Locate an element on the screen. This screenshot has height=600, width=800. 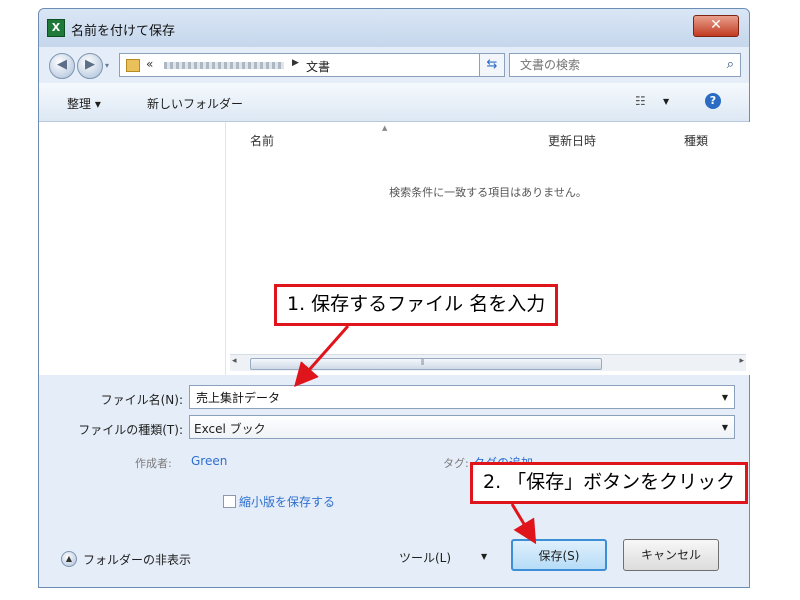
address-bar: « ▶ 文書 ▼ is located at coordinates (309, 65).